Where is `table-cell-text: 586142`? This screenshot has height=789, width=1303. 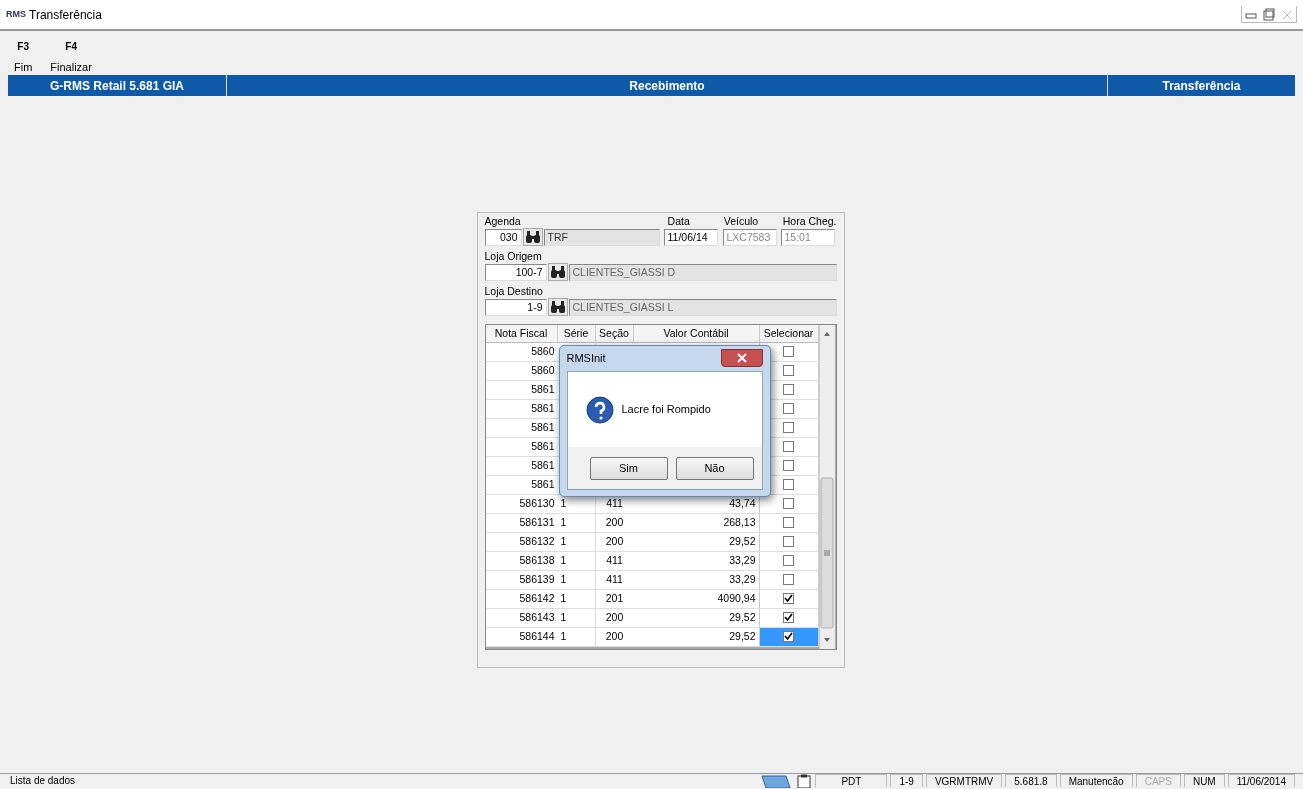
table-cell-text: 586142 is located at coordinates (537, 598).